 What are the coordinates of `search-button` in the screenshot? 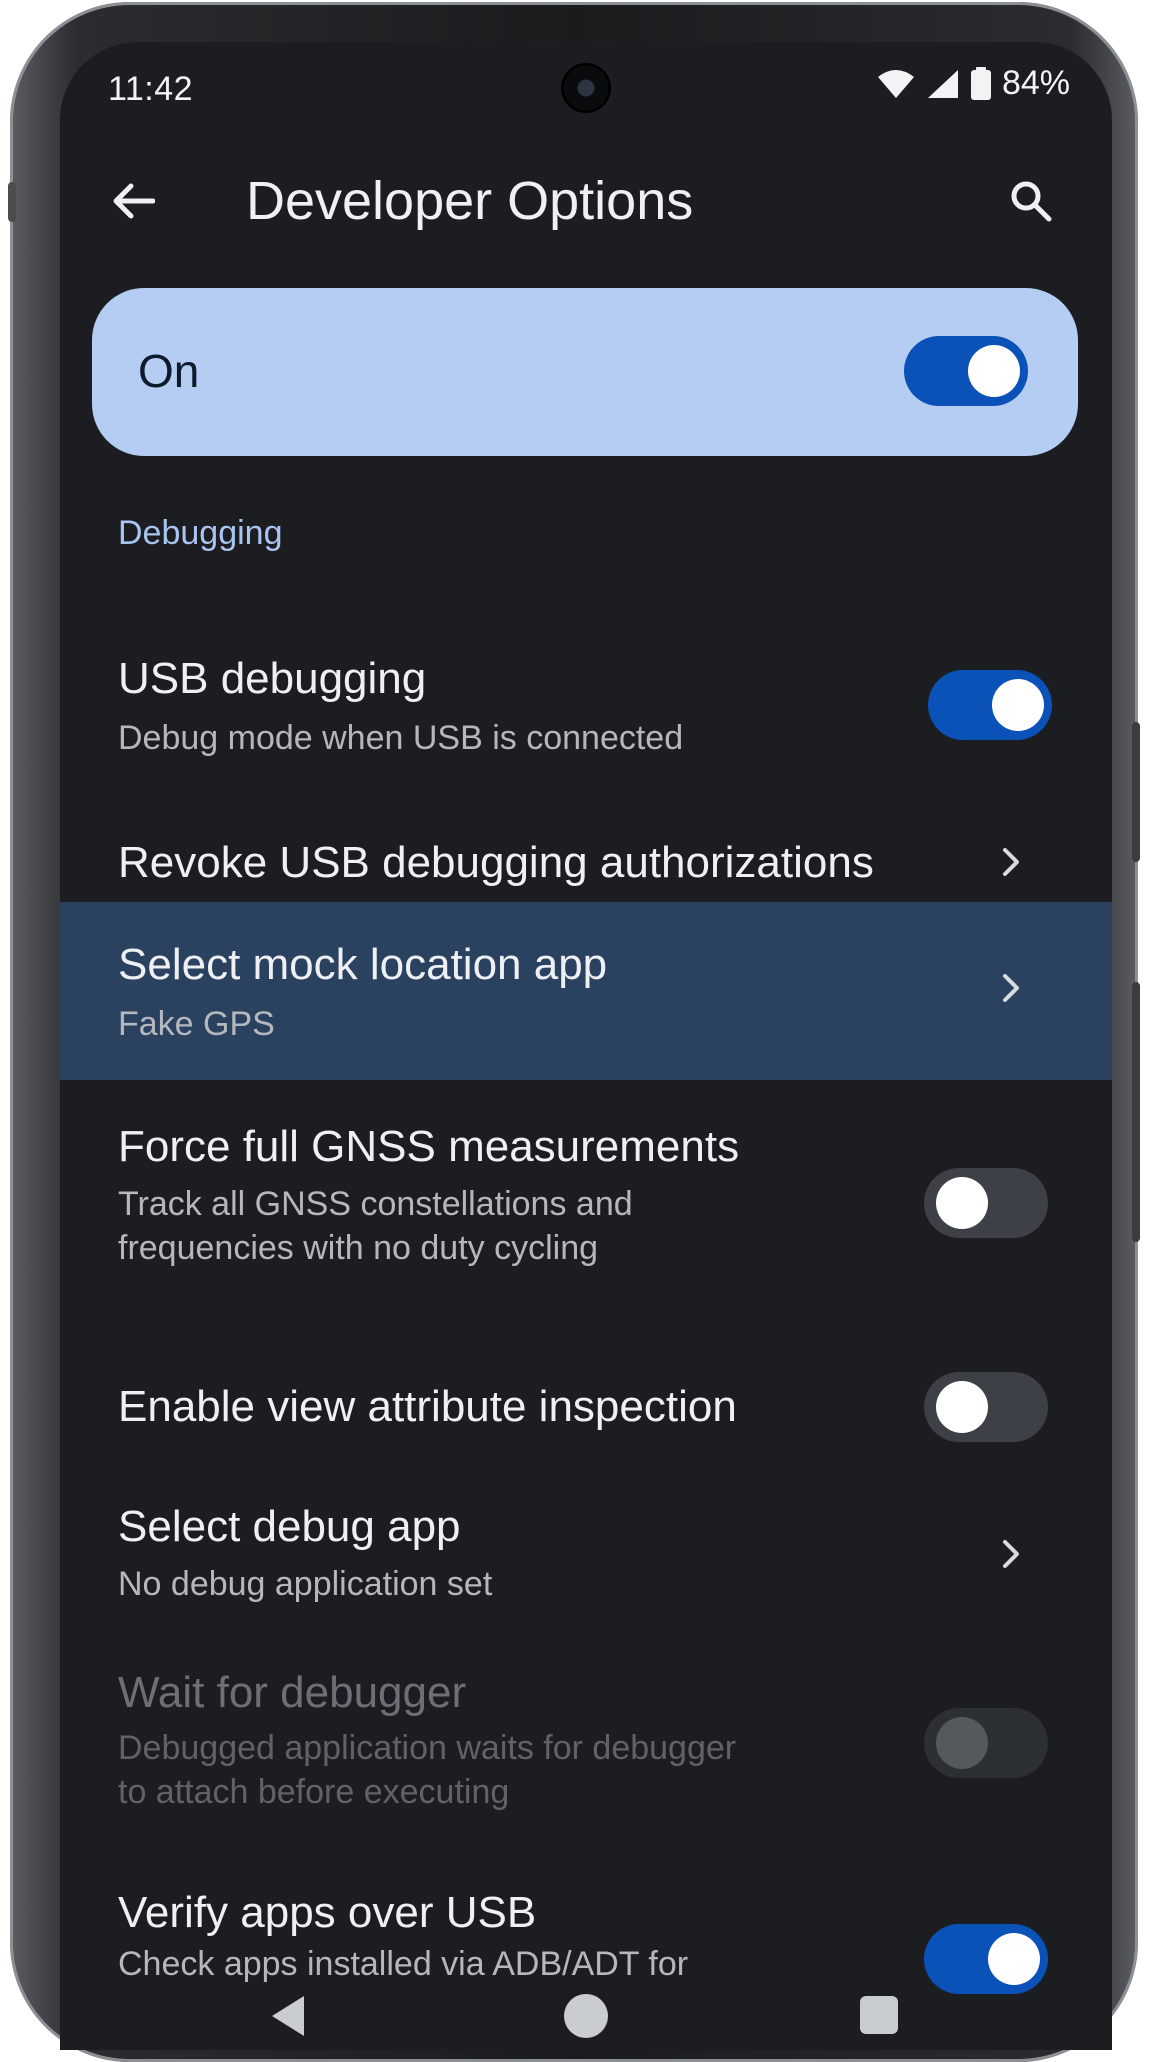 It's located at (1031, 203).